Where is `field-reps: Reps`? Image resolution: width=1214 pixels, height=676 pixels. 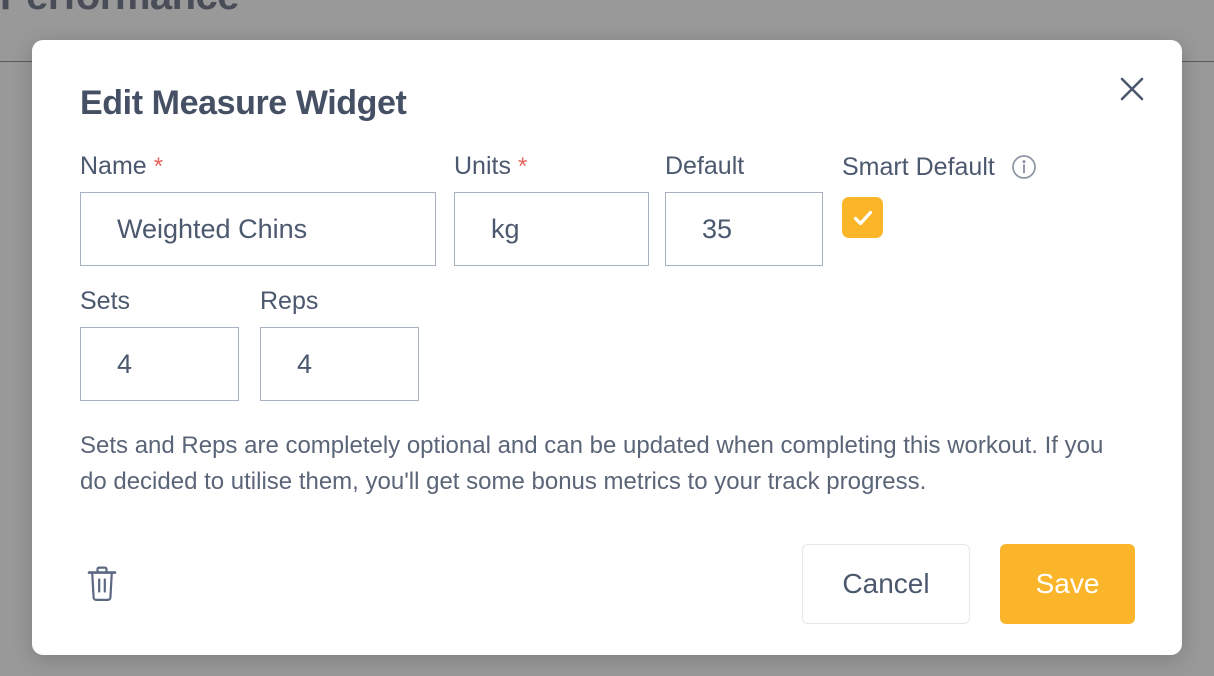 field-reps: Reps is located at coordinates (339, 345).